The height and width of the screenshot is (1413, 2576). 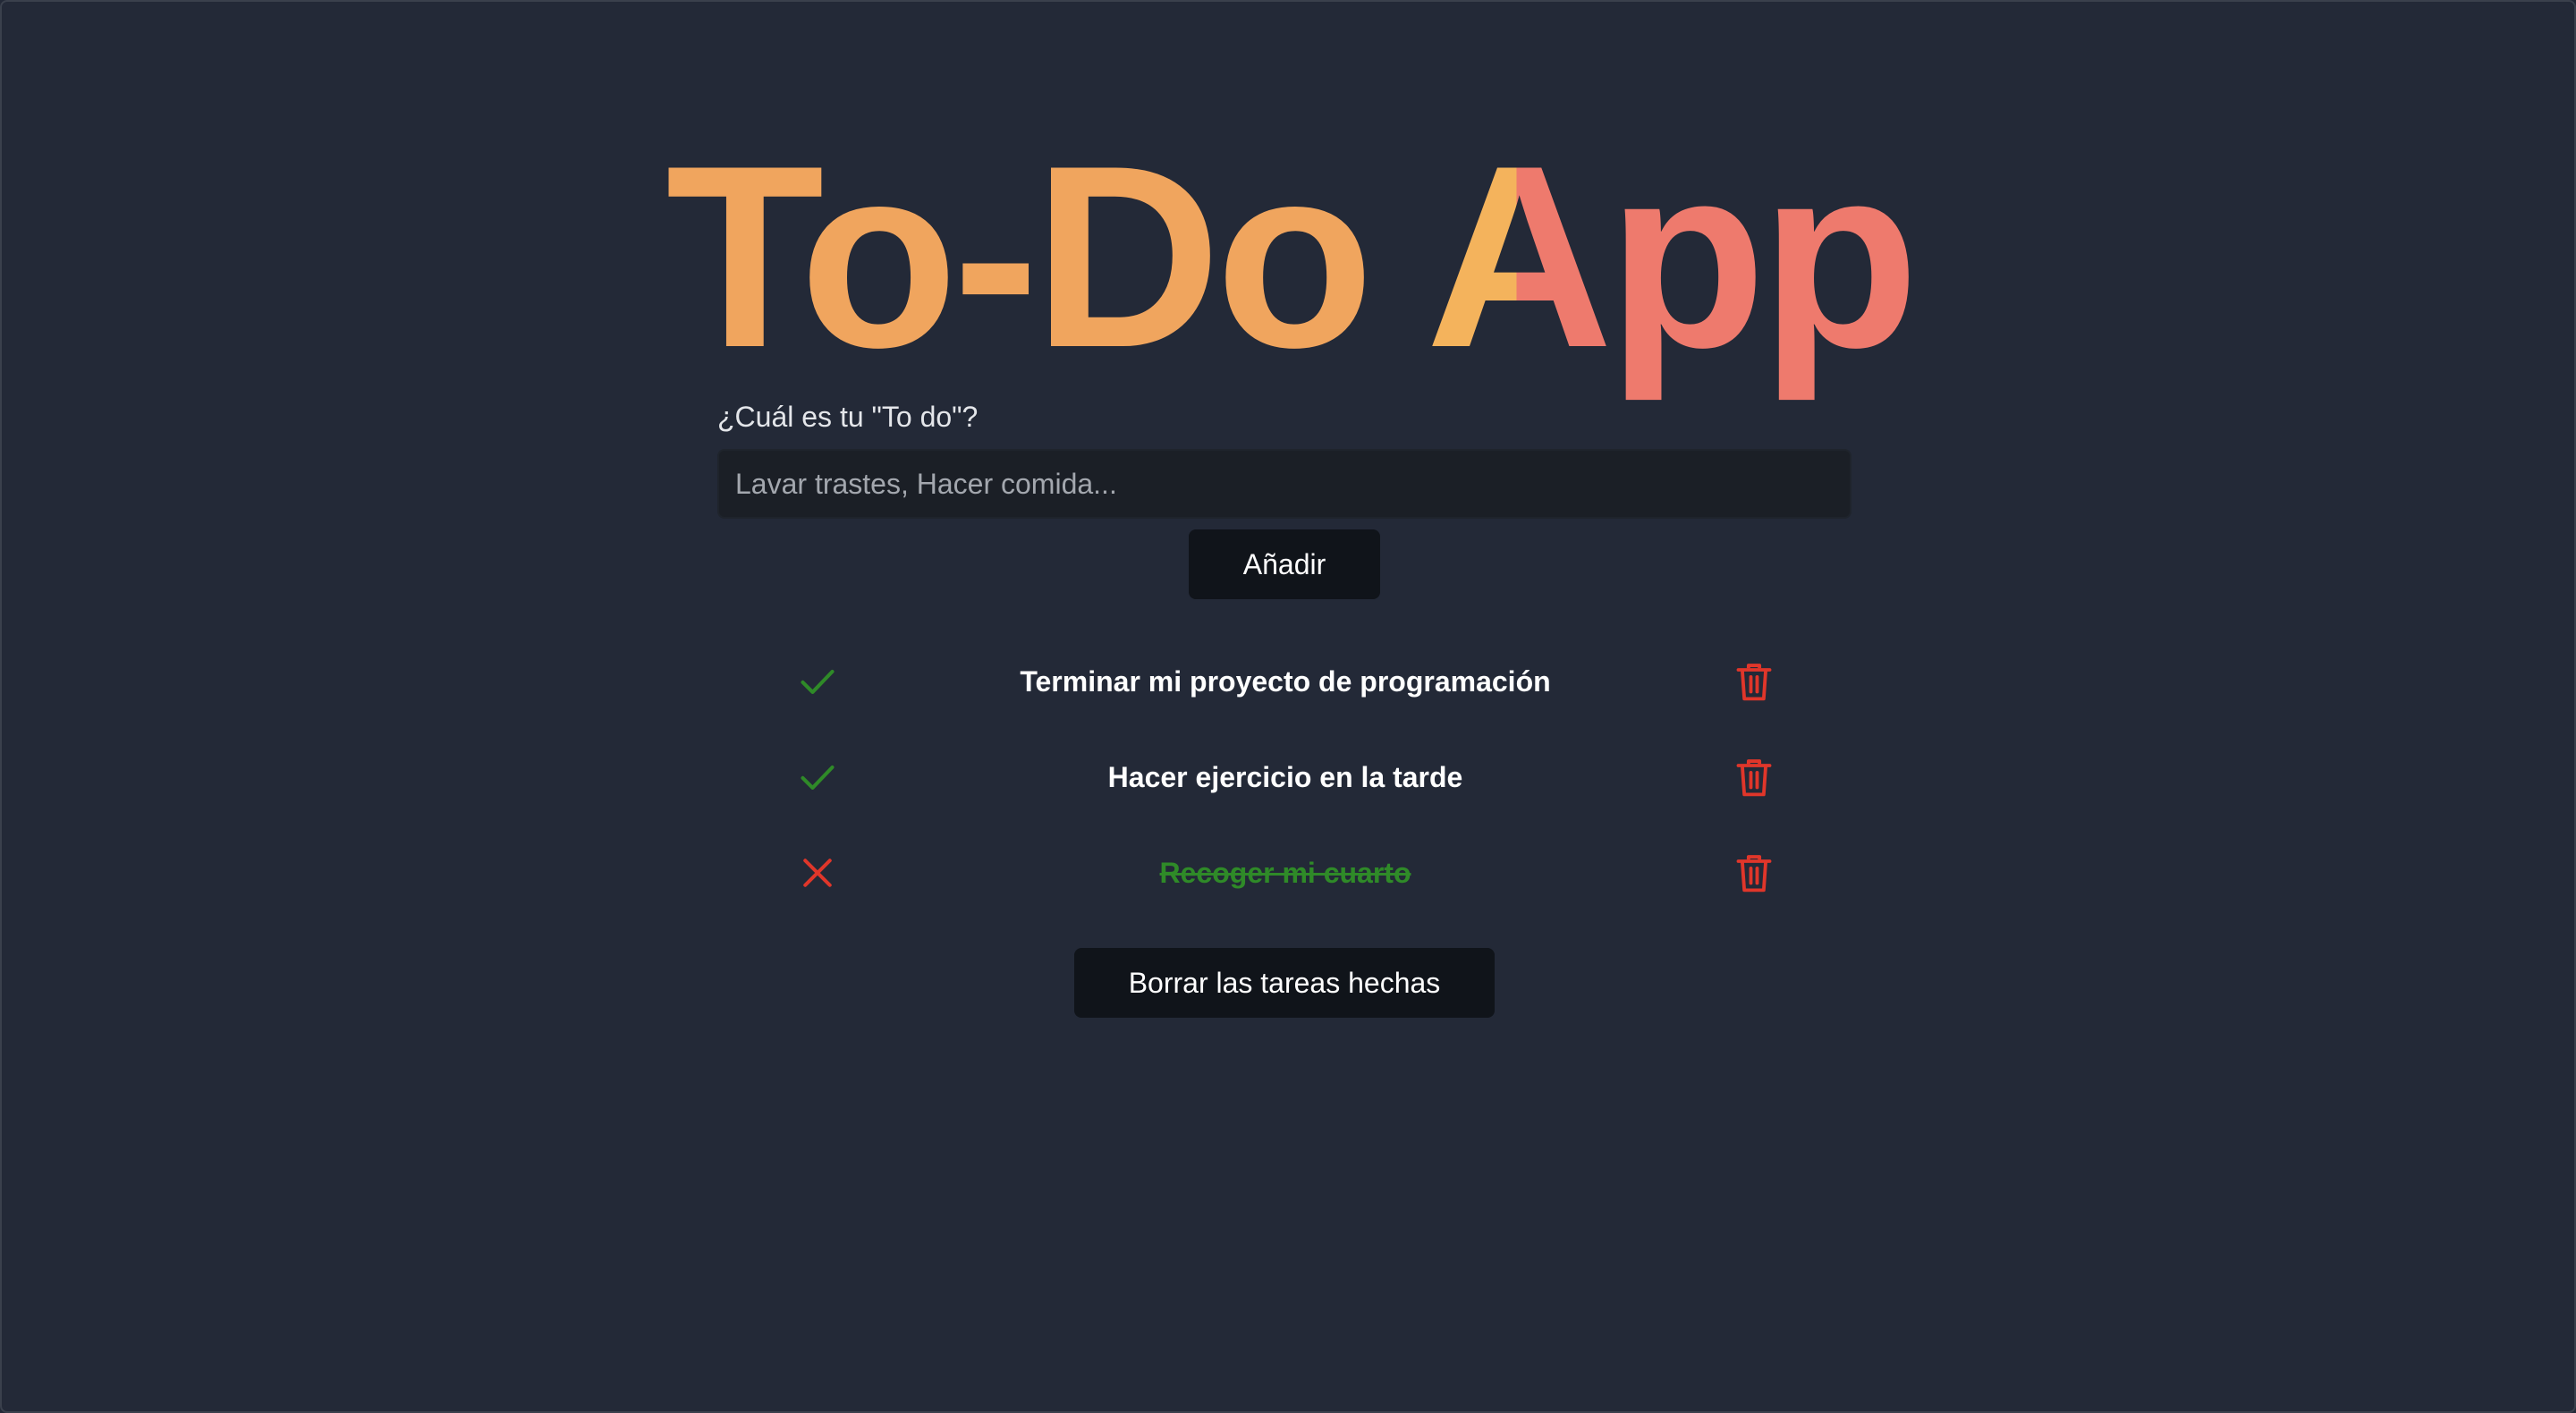 What do you see at coordinates (817, 873) in the screenshot?
I see `x-icon` at bounding box center [817, 873].